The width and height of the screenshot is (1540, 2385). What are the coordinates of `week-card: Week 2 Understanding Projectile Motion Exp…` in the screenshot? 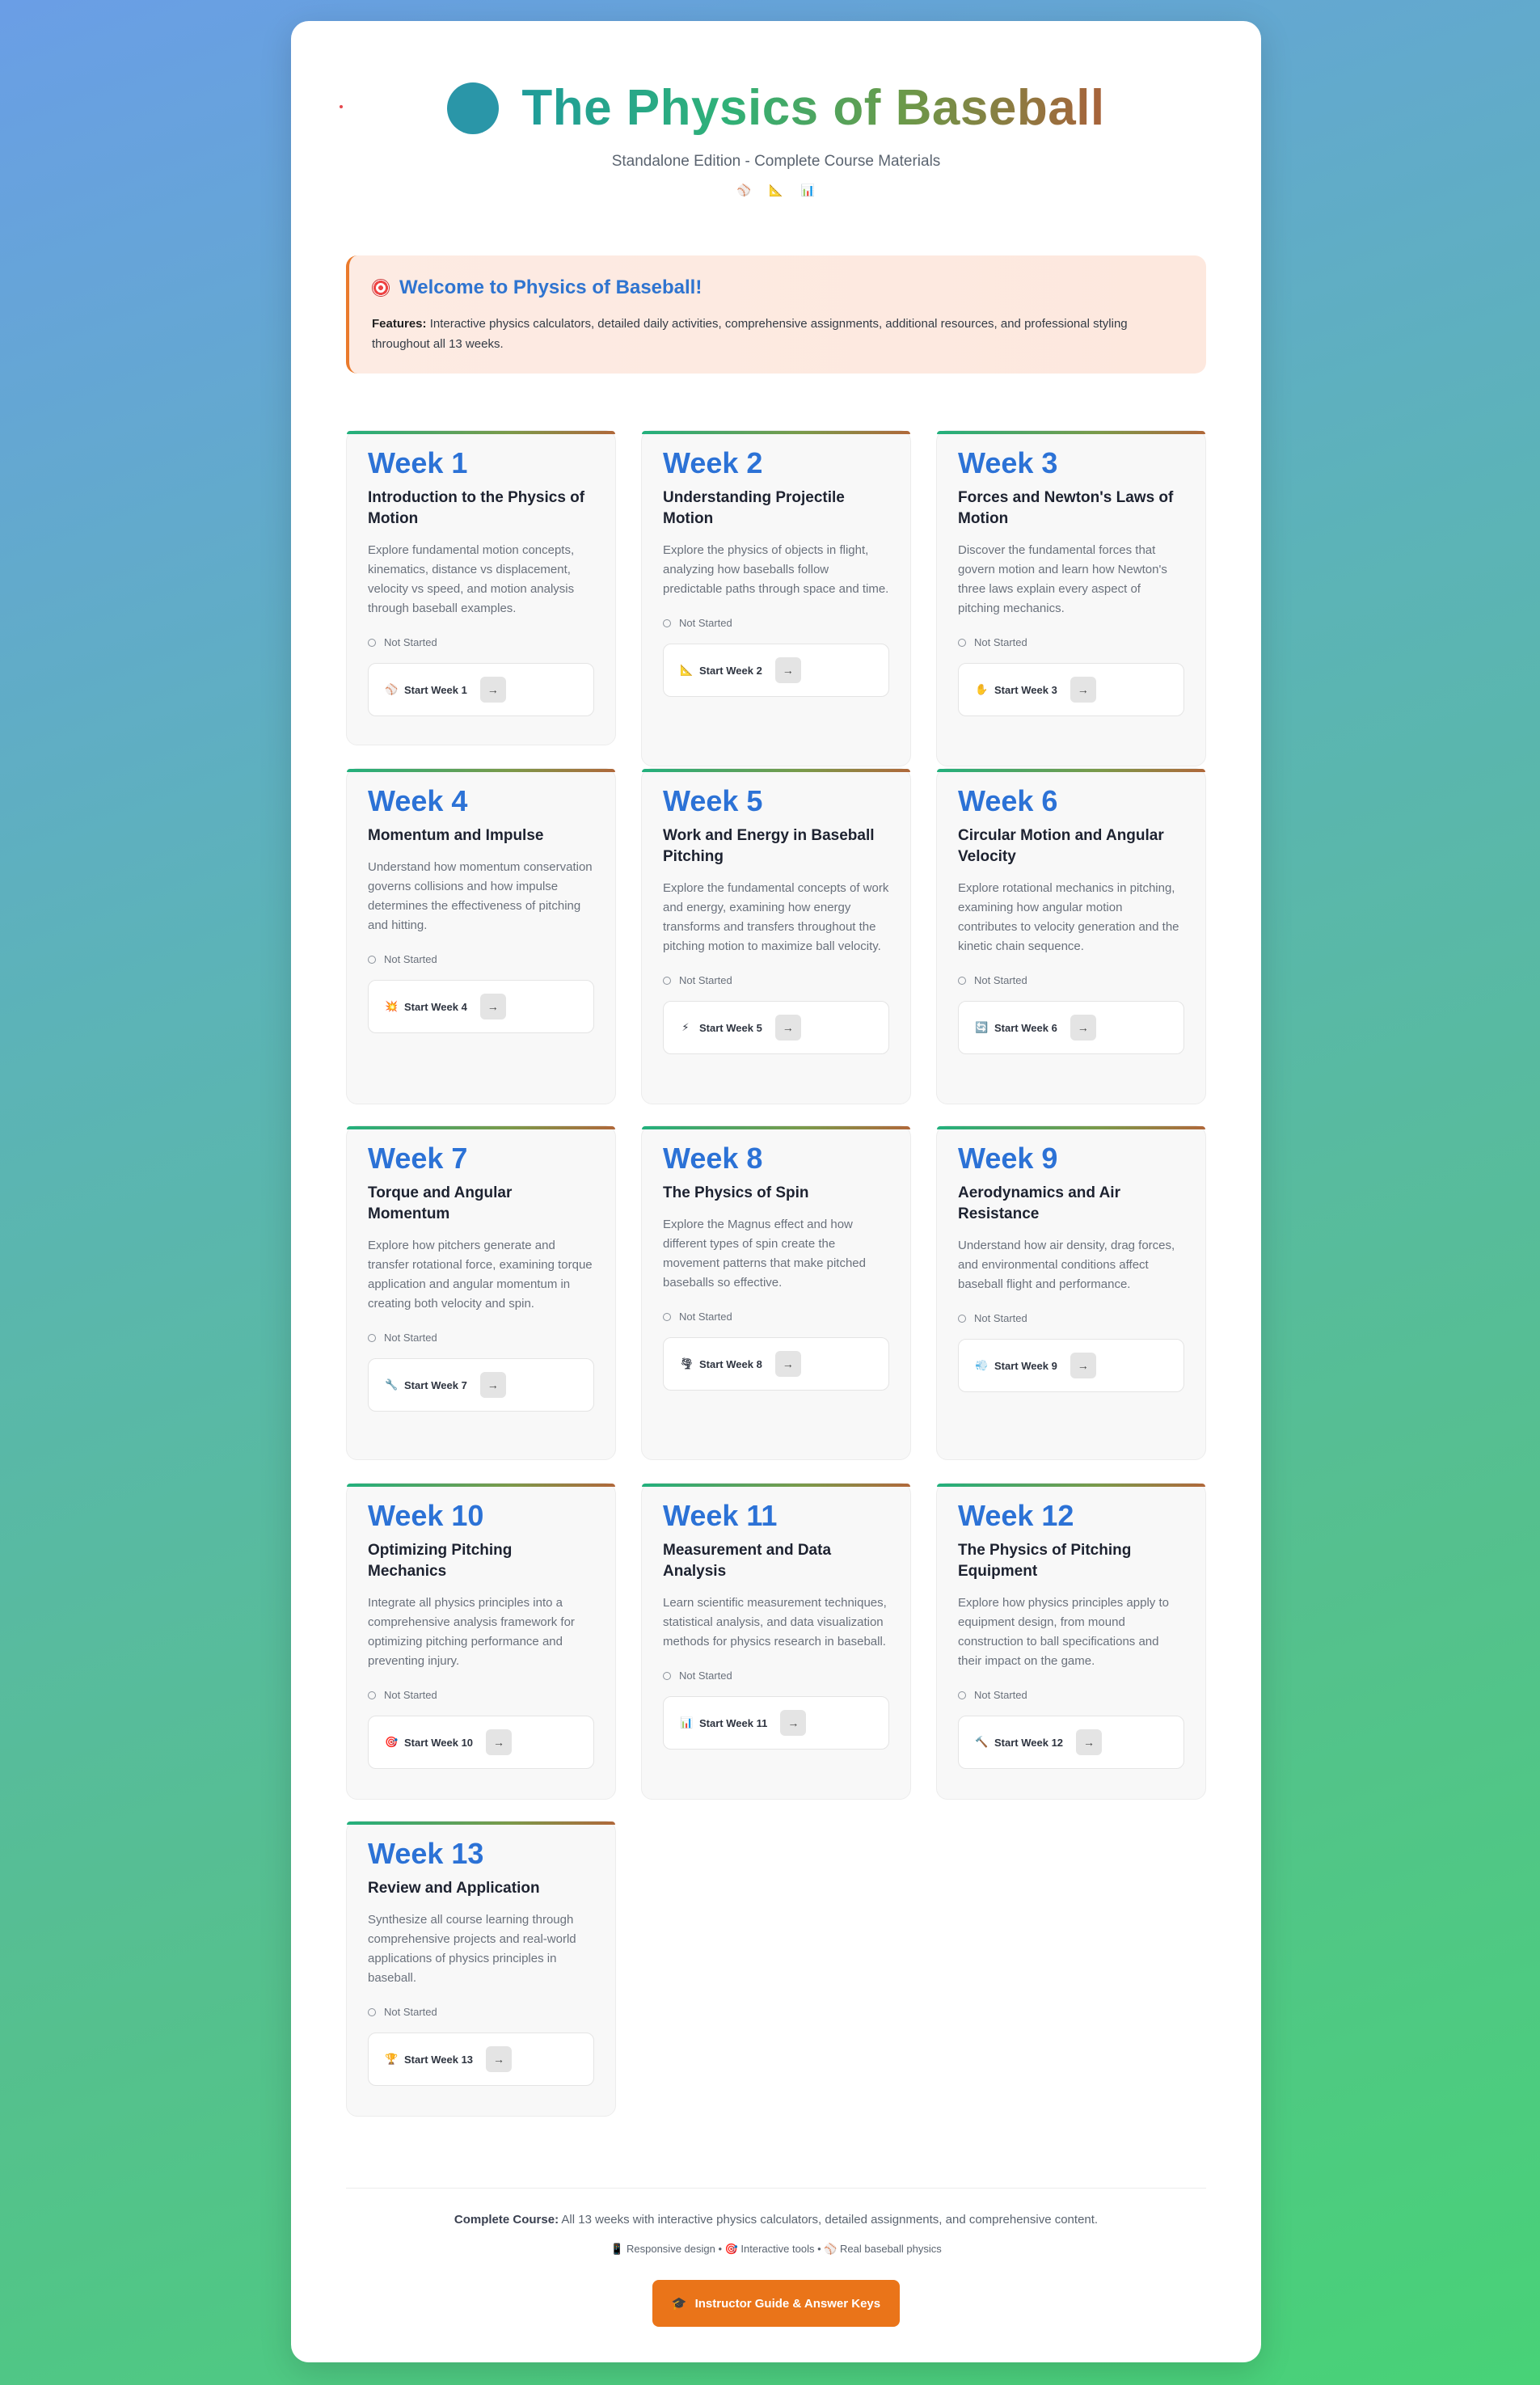 It's located at (776, 598).